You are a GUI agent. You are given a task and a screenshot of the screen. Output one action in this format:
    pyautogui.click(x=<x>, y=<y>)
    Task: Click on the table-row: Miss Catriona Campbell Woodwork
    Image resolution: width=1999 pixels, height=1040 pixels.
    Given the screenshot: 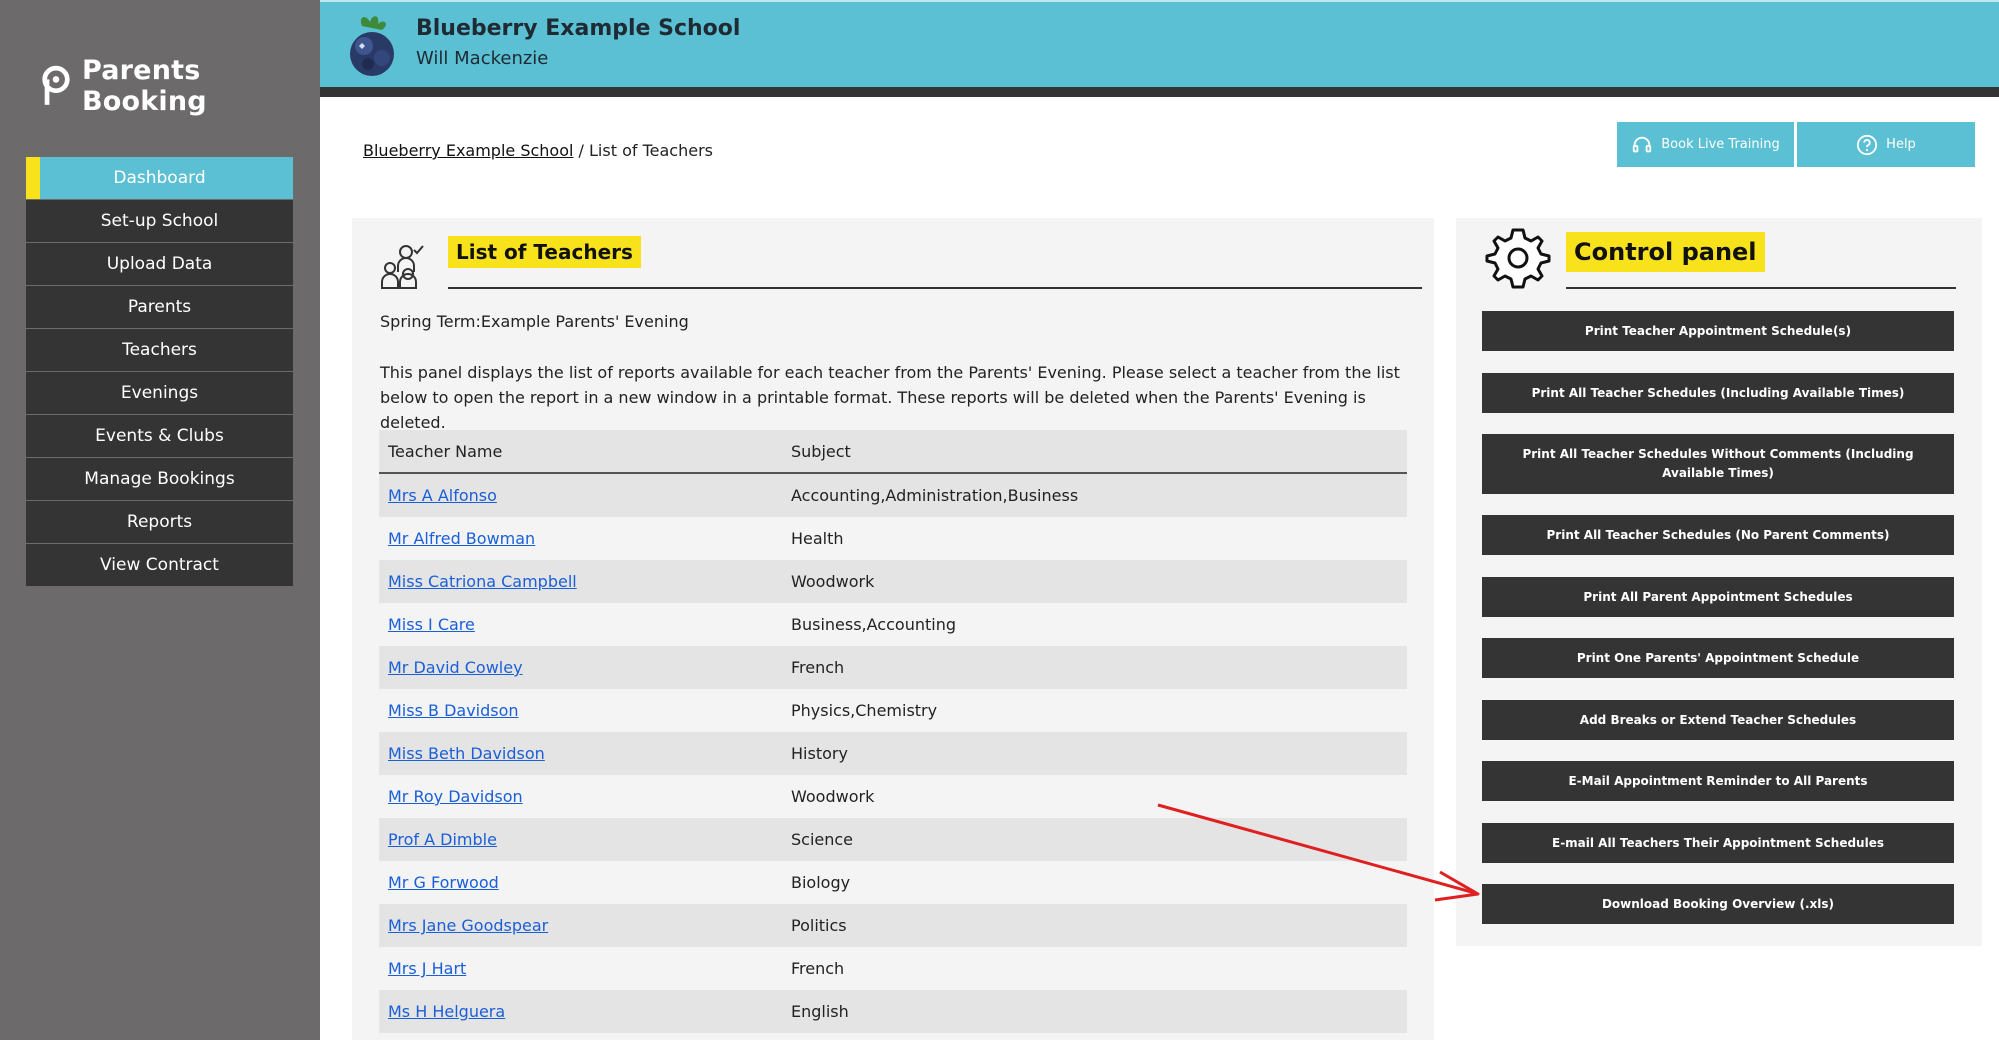 What is the action you would take?
    pyautogui.click(x=893, y=581)
    